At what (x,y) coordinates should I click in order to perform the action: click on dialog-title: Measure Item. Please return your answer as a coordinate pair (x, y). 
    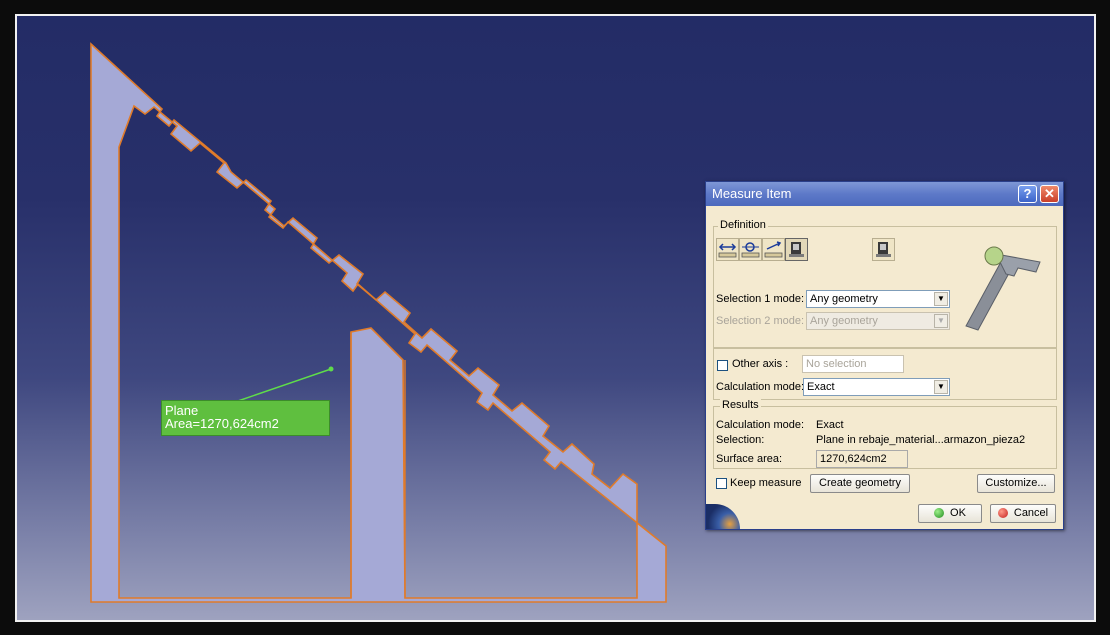
    Looking at the image, I should click on (752, 193).